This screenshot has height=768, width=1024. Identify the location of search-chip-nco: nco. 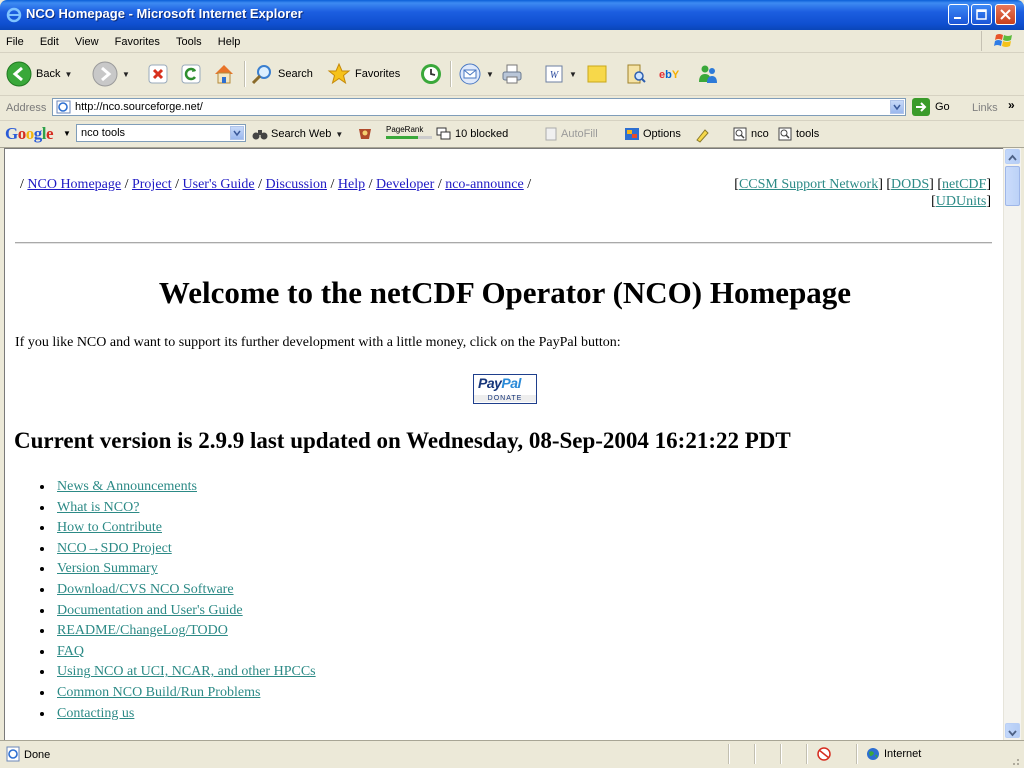
(751, 134).